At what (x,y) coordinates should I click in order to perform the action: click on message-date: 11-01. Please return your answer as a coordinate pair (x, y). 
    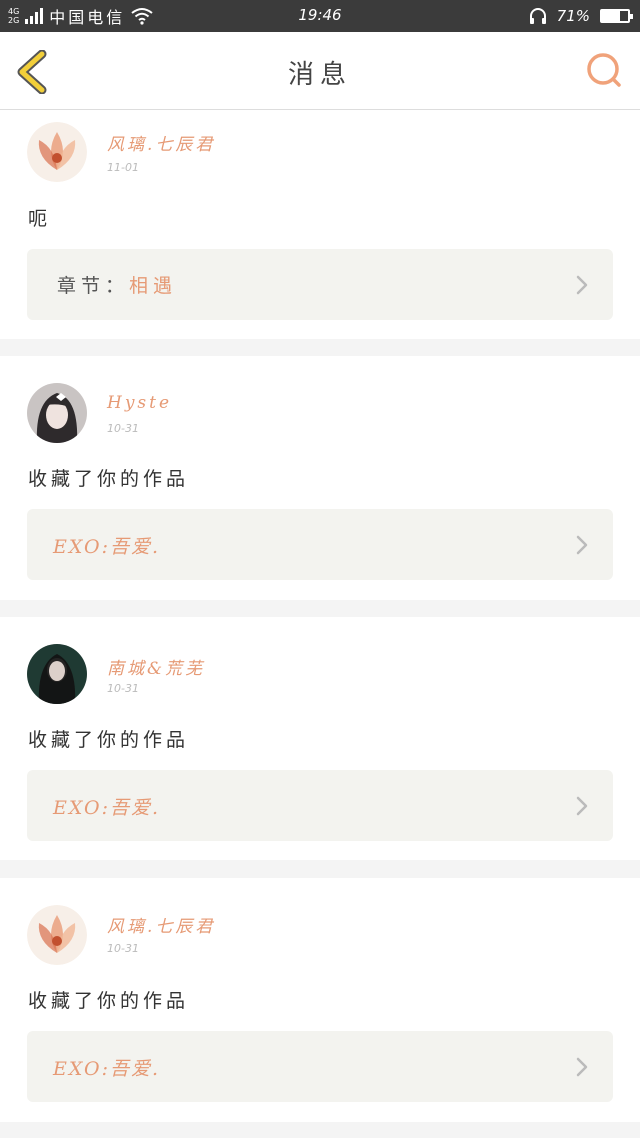
    Looking at the image, I should click on (123, 167).